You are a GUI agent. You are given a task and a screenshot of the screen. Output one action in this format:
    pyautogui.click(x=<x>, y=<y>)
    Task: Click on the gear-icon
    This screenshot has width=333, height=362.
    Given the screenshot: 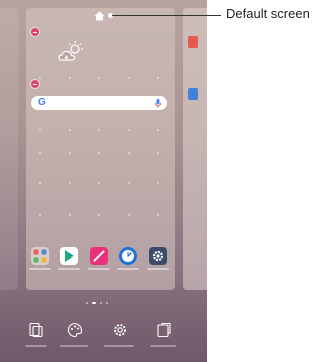 What is the action you would take?
    pyautogui.click(x=158, y=256)
    